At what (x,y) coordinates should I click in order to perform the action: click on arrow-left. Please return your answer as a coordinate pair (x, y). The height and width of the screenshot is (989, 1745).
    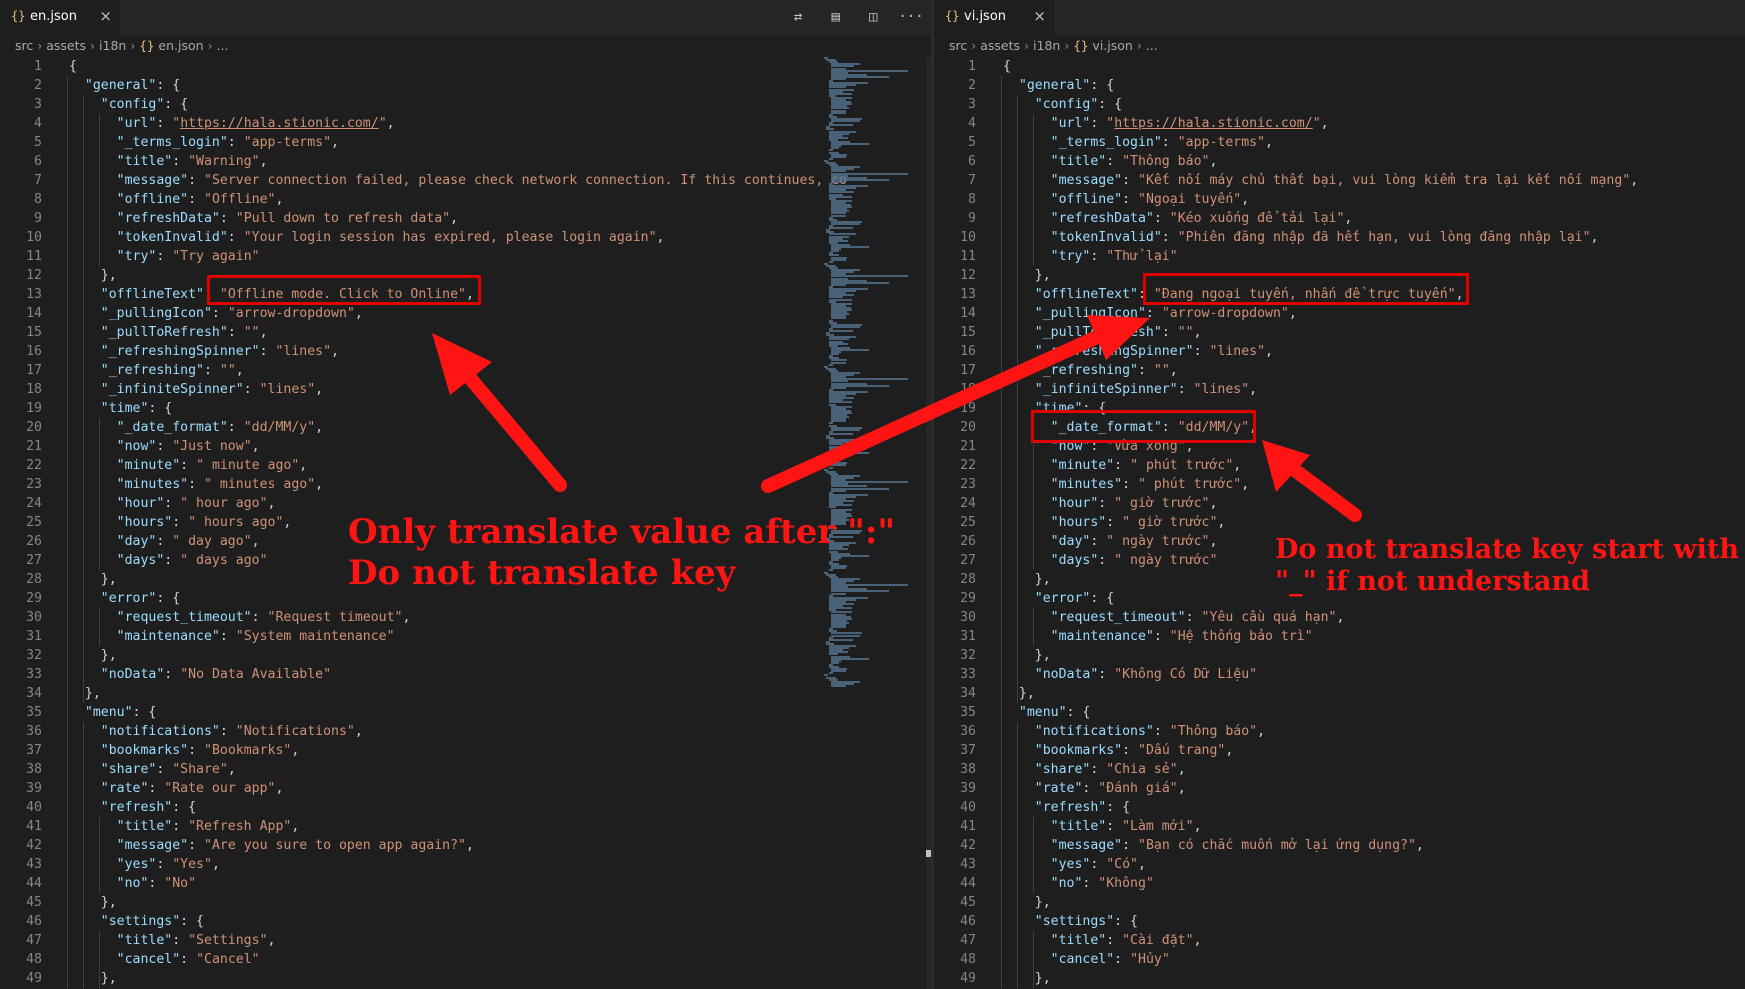
    Looking at the image, I should click on (515, 431).